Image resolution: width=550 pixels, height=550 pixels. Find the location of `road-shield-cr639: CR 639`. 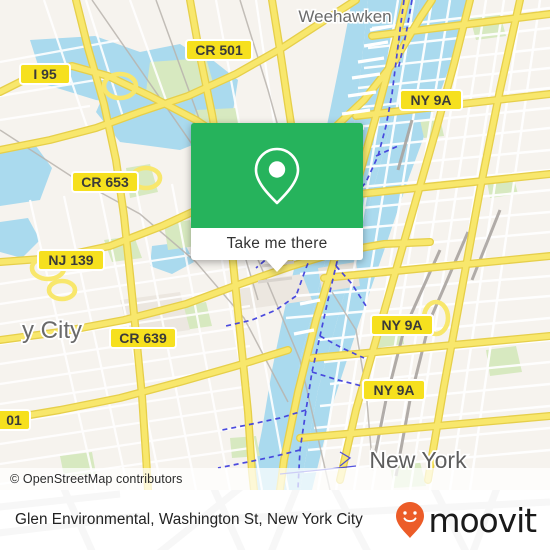

road-shield-cr639: CR 639 is located at coordinates (143, 338).